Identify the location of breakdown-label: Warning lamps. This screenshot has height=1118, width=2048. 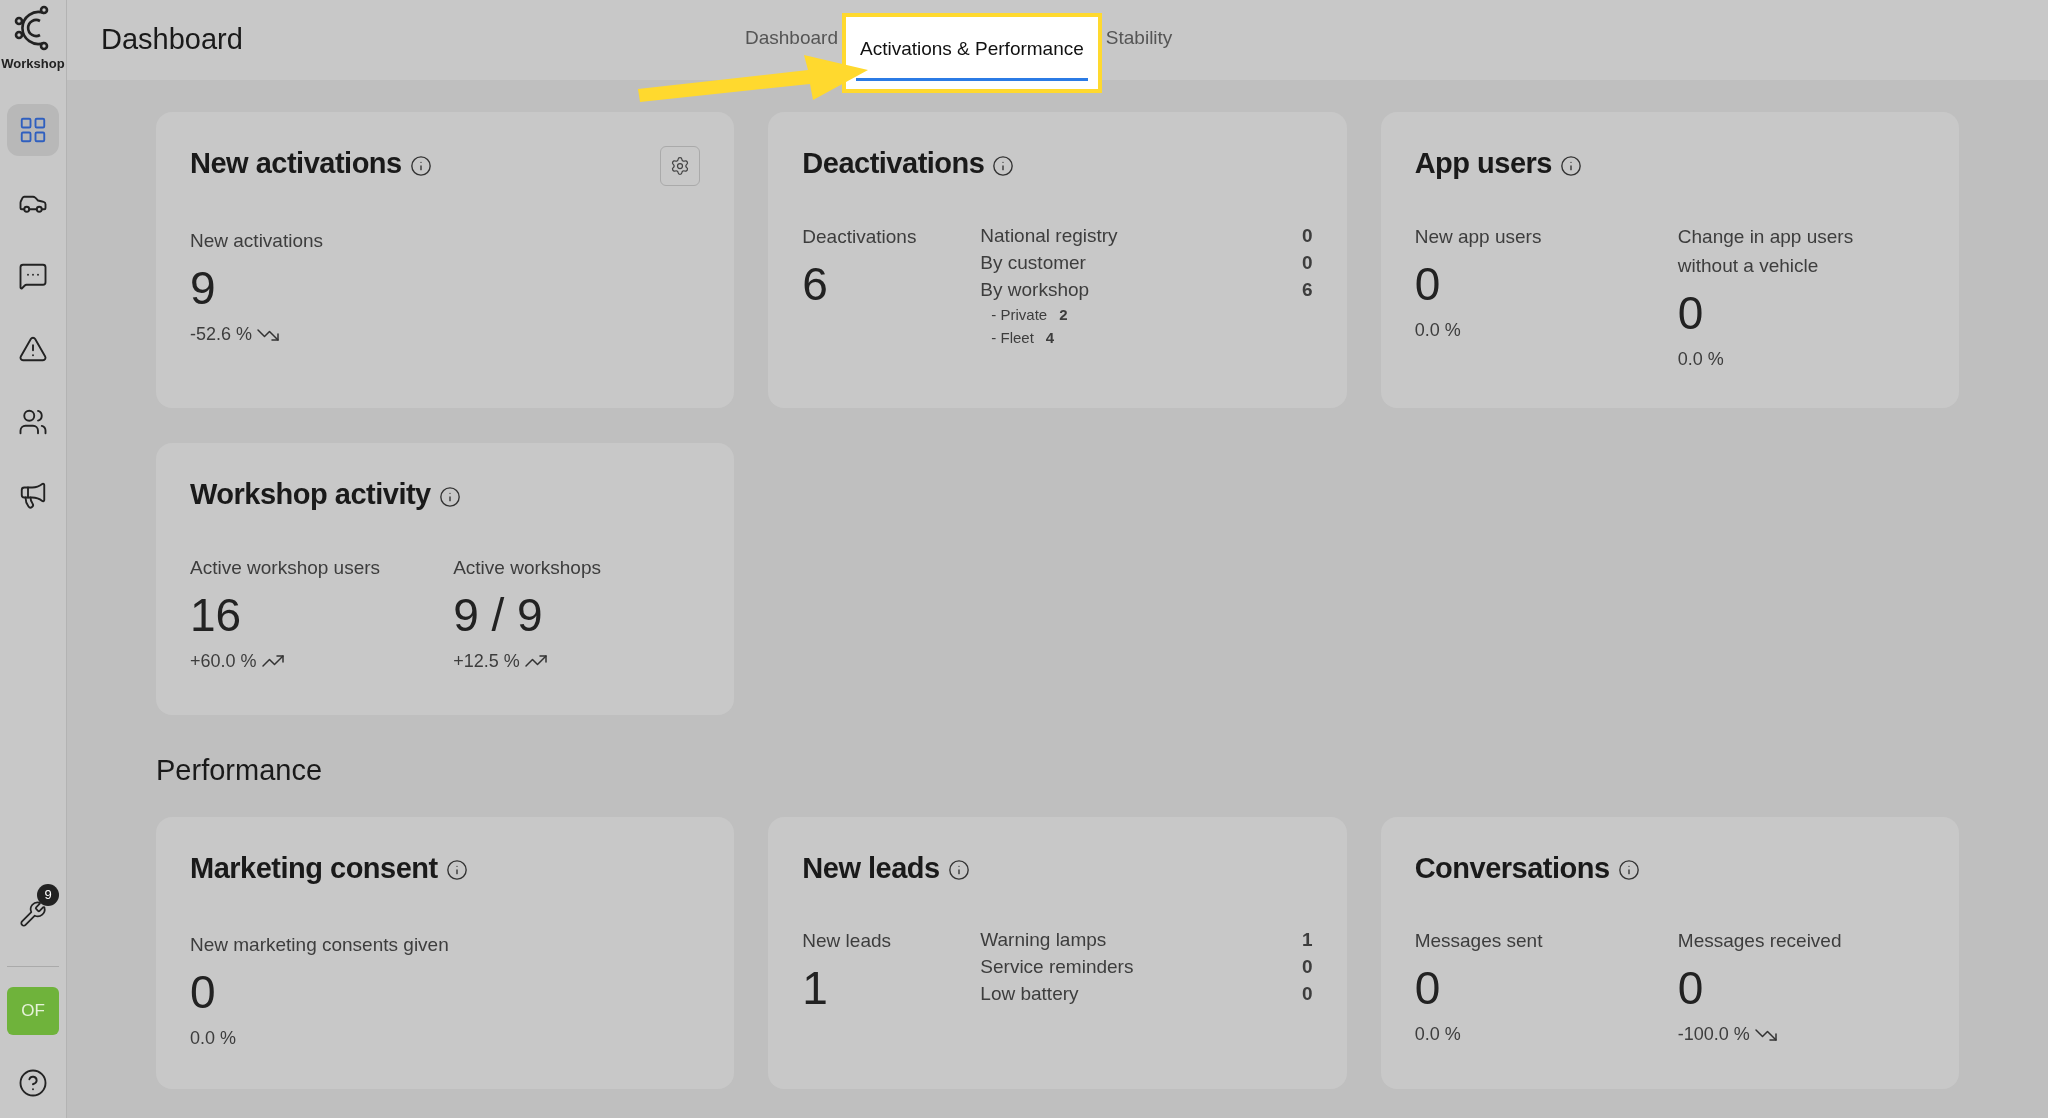
(1043, 940).